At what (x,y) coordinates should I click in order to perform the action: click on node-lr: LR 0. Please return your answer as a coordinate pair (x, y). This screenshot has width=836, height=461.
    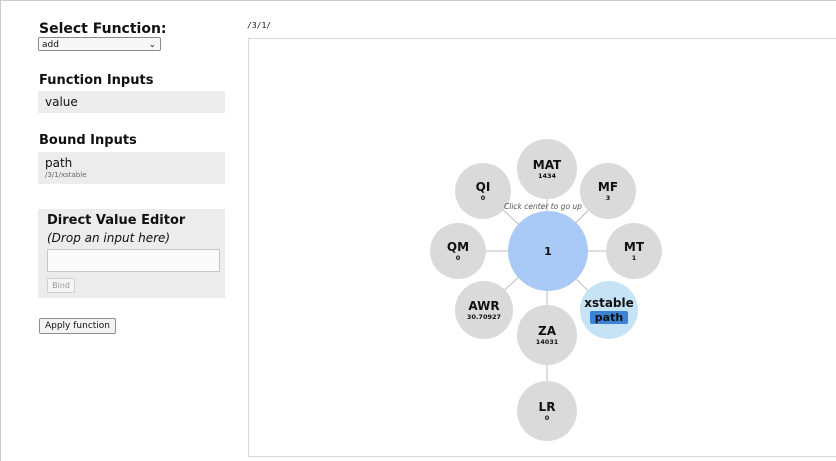
    Looking at the image, I should click on (547, 411).